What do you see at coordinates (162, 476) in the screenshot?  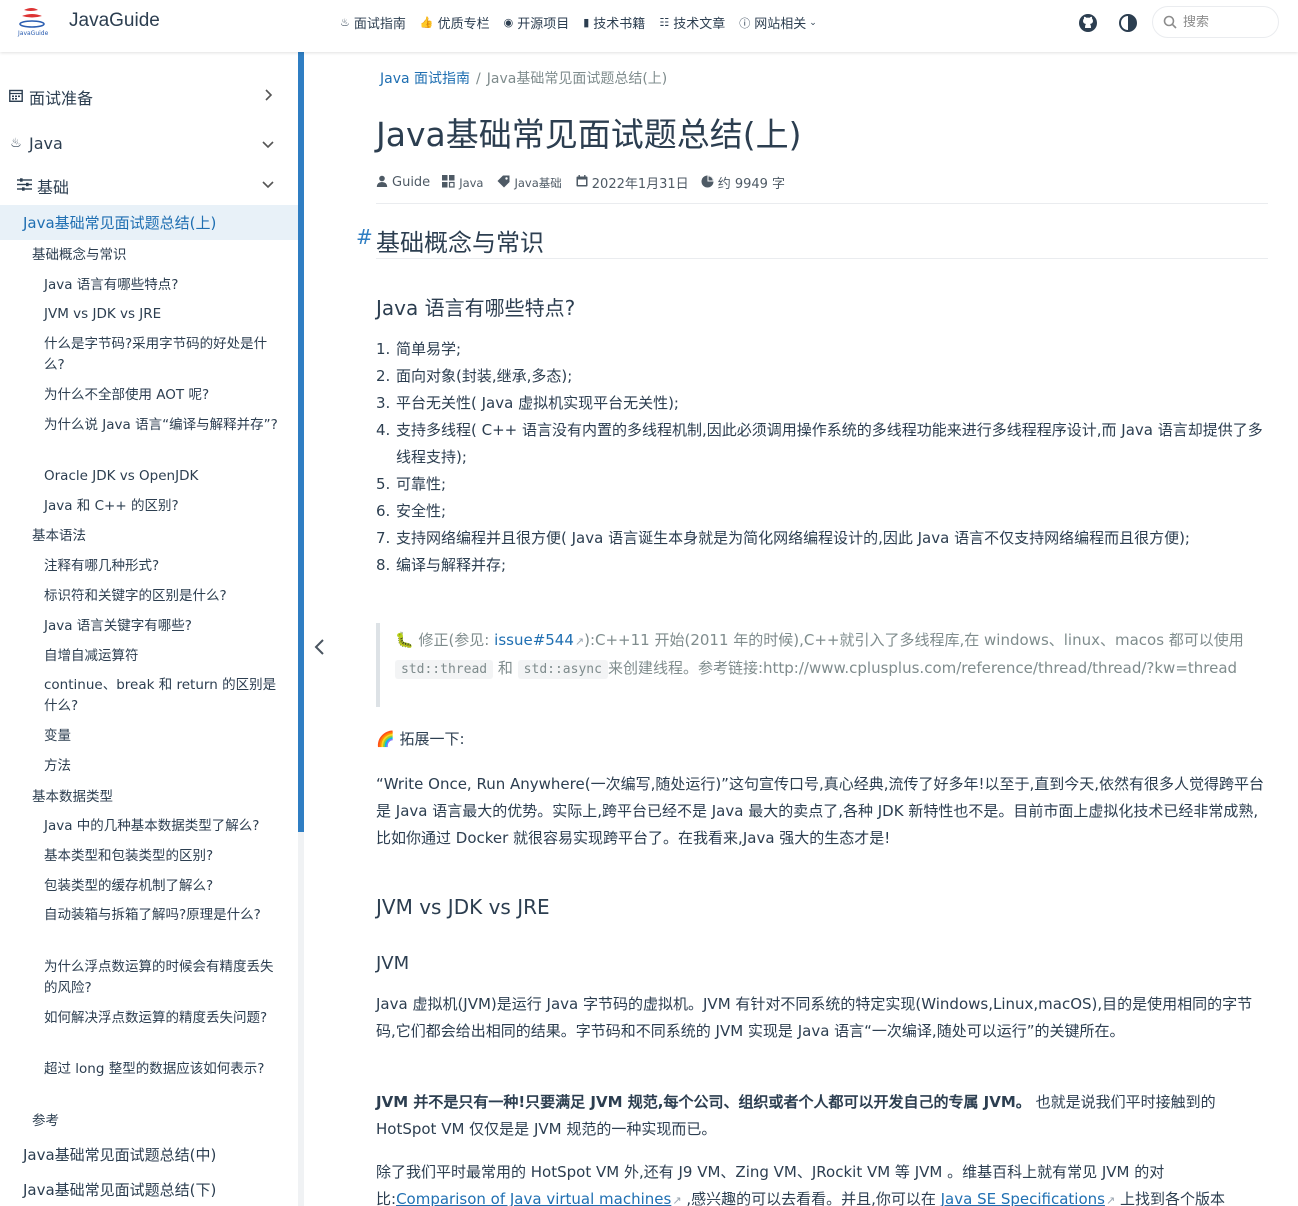 I see `toc-item: Oracle JDK vs OpenJDK` at bounding box center [162, 476].